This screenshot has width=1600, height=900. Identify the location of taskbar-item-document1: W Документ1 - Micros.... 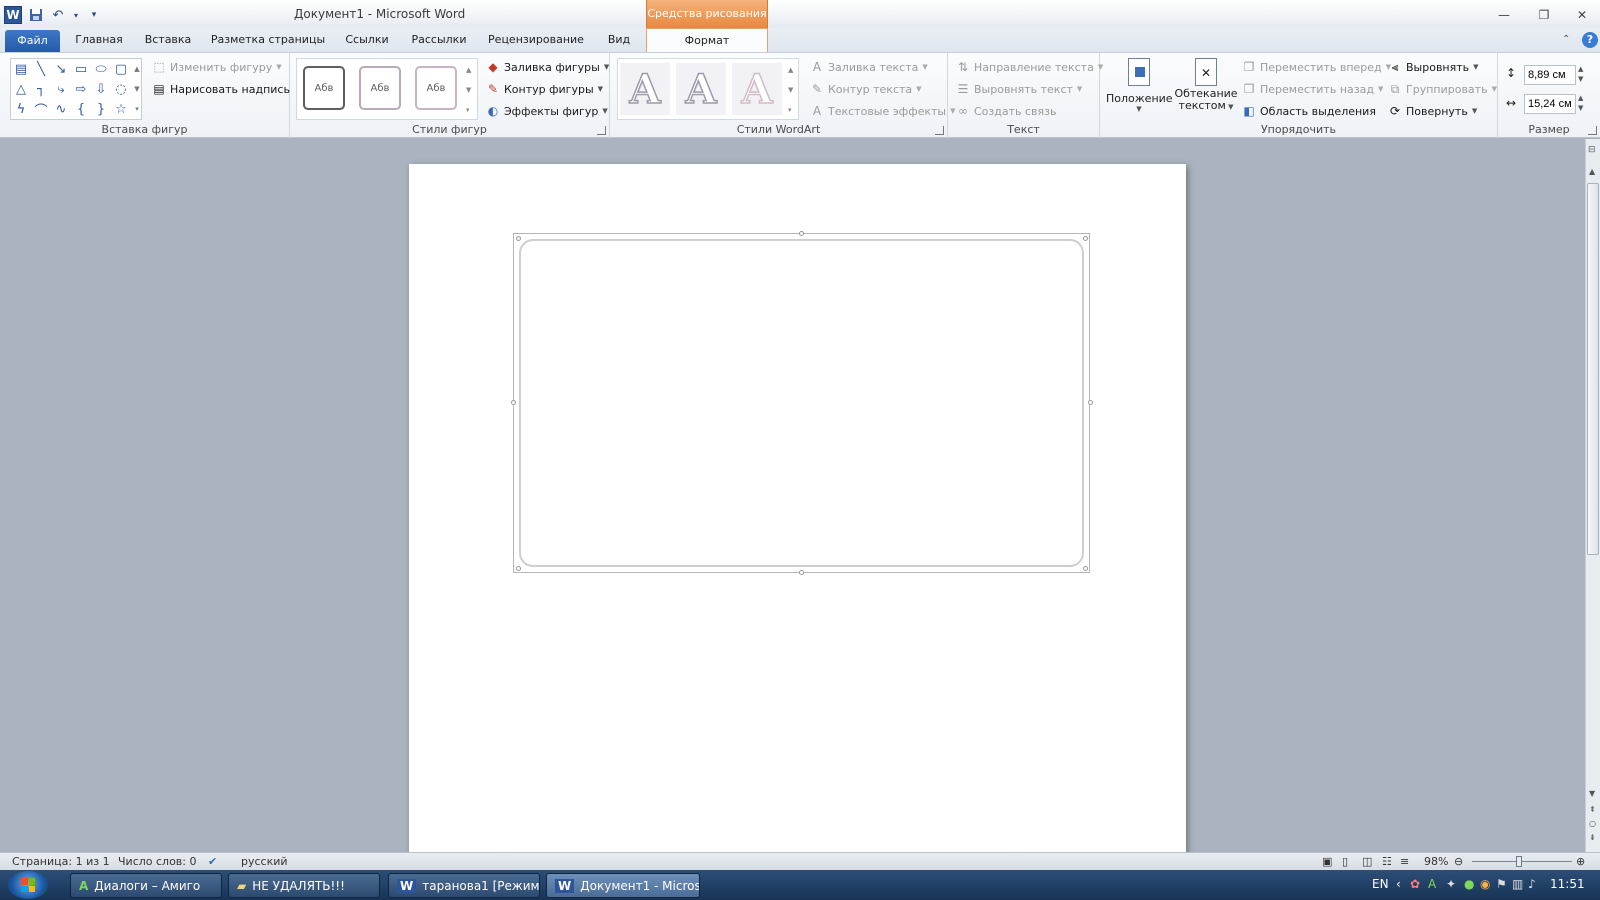
(623, 885).